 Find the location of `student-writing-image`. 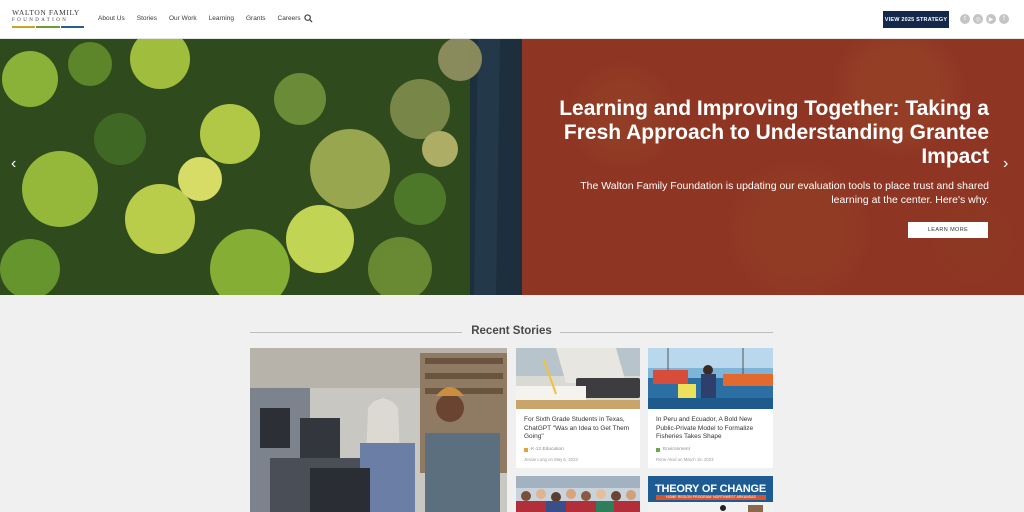

student-writing-image is located at coordinates (578, 378).